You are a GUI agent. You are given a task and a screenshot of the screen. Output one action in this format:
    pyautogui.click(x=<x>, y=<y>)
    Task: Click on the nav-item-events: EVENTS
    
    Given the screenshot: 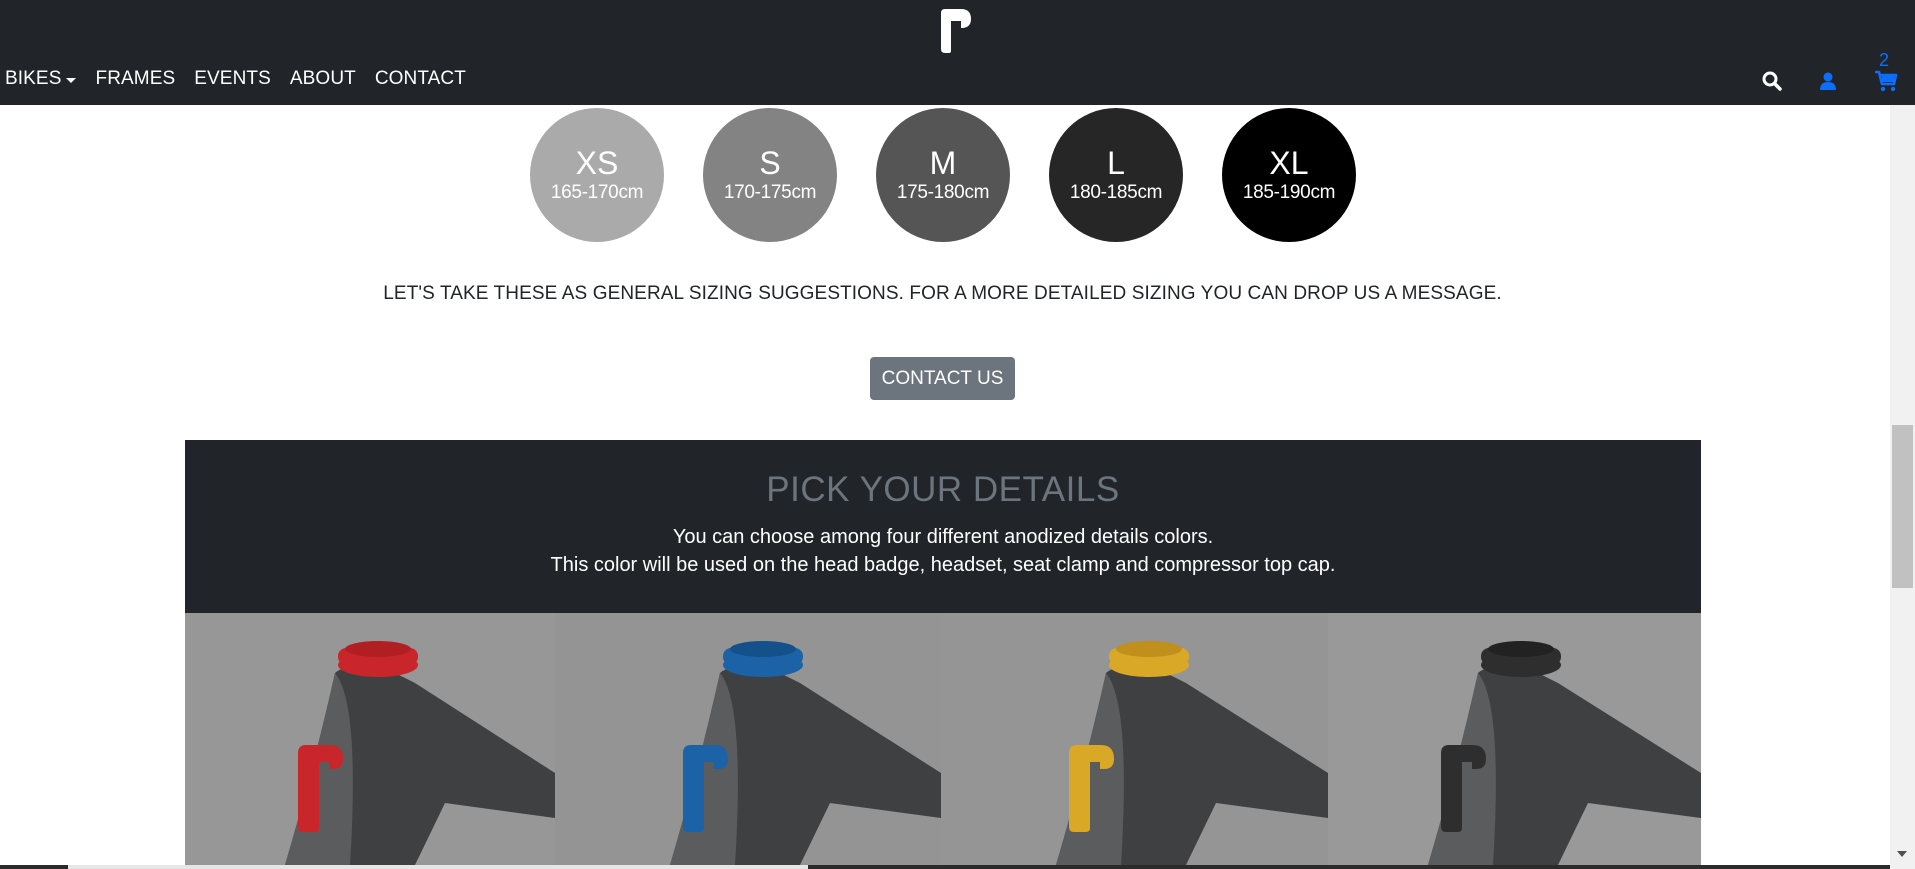 What is the action you would take?
    pyautogui.click(x=232, y=79)
    